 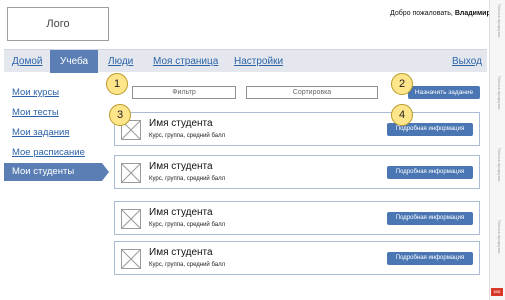 I want to click on filter-input: Фильтр, so click(x=184, y=92).